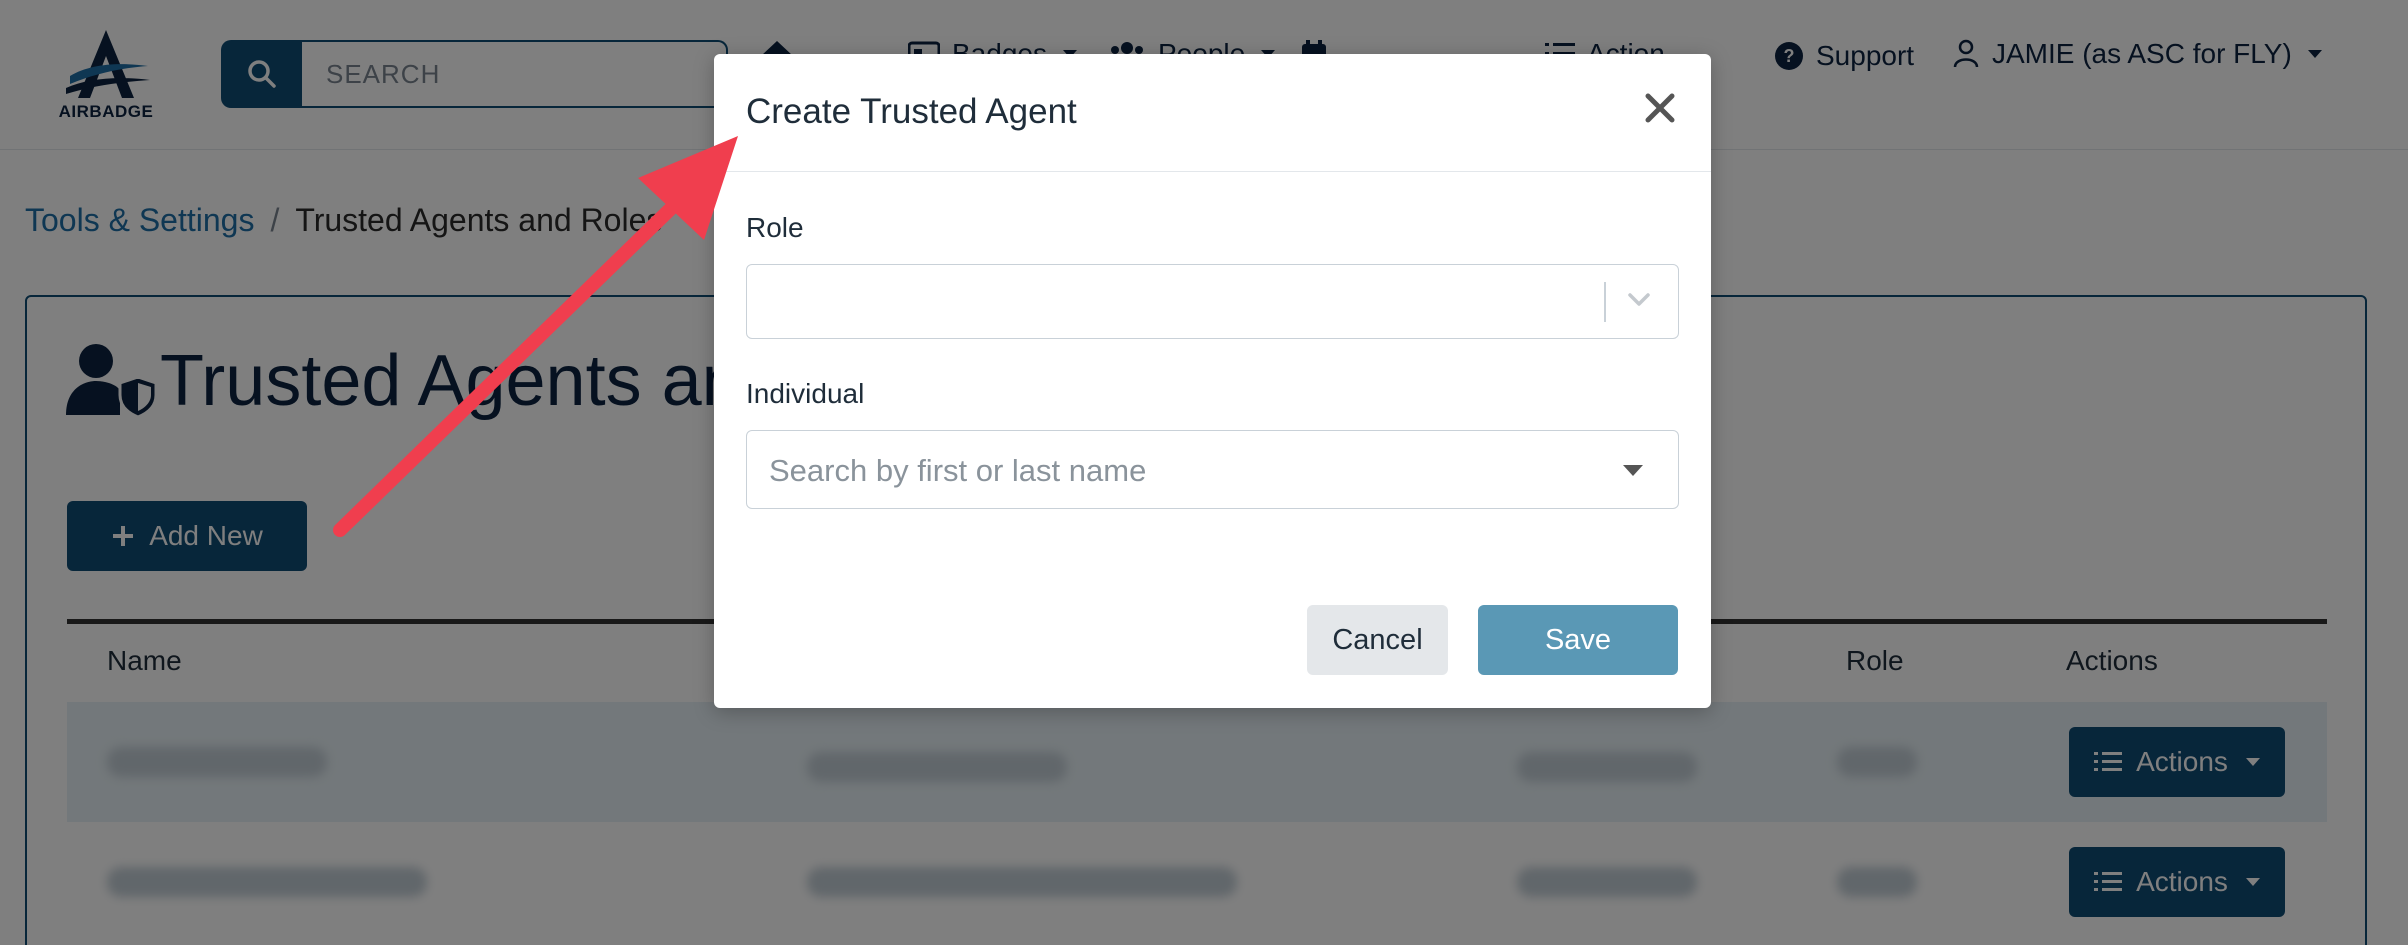 The image size is (2408, 945). I want to click on cancel-button: Cancel, so click(1377, 640).